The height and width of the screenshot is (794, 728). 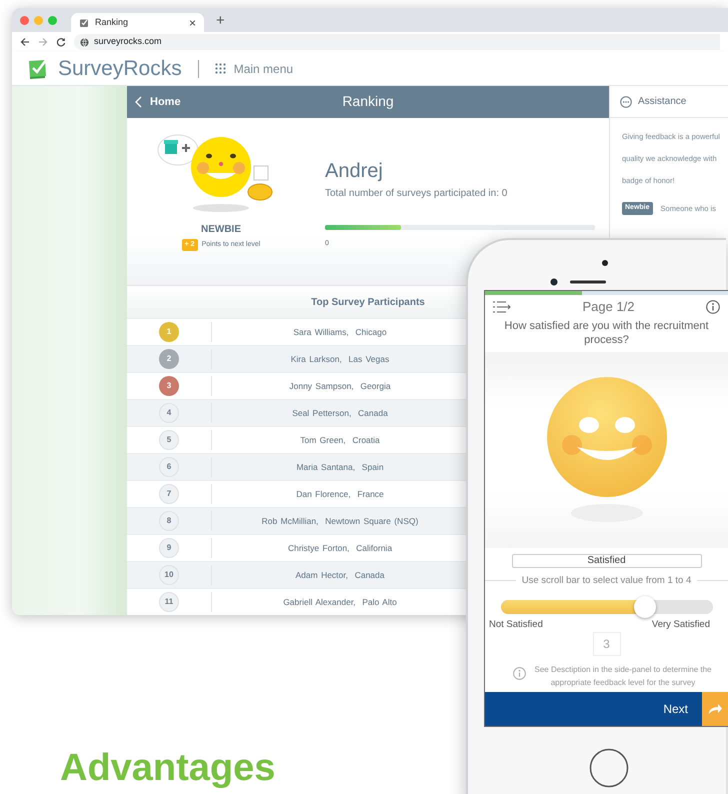 I want to click on user-name: Andrej, so click(x=354, y=171).